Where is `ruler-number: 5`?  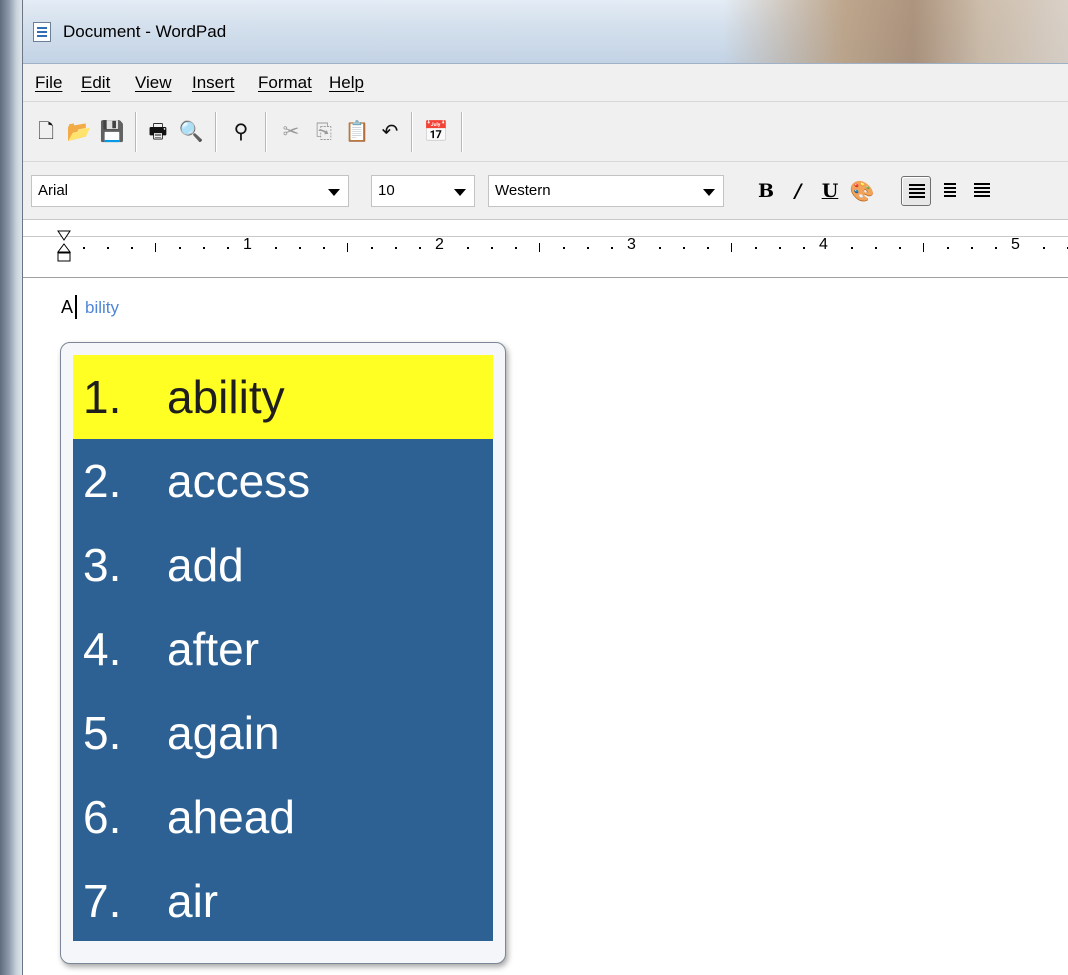
ruler-number: 5 is located at coordinates (1015, 244).